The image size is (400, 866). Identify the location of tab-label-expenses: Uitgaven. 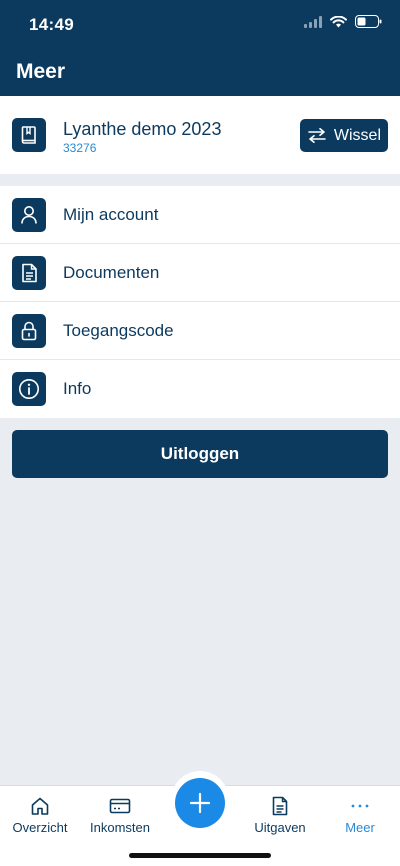
(280, 827).